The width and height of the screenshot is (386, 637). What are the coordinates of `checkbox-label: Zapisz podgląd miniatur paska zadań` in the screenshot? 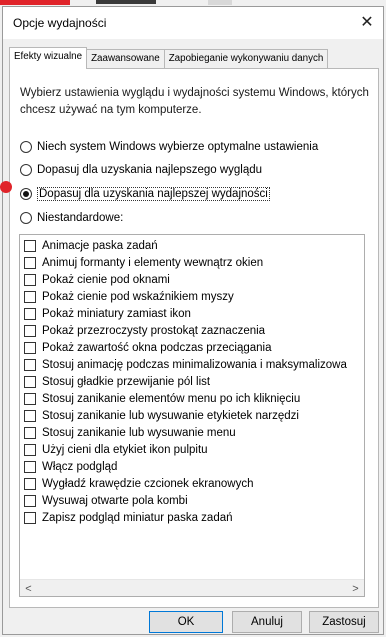 It's located at (137, 518).